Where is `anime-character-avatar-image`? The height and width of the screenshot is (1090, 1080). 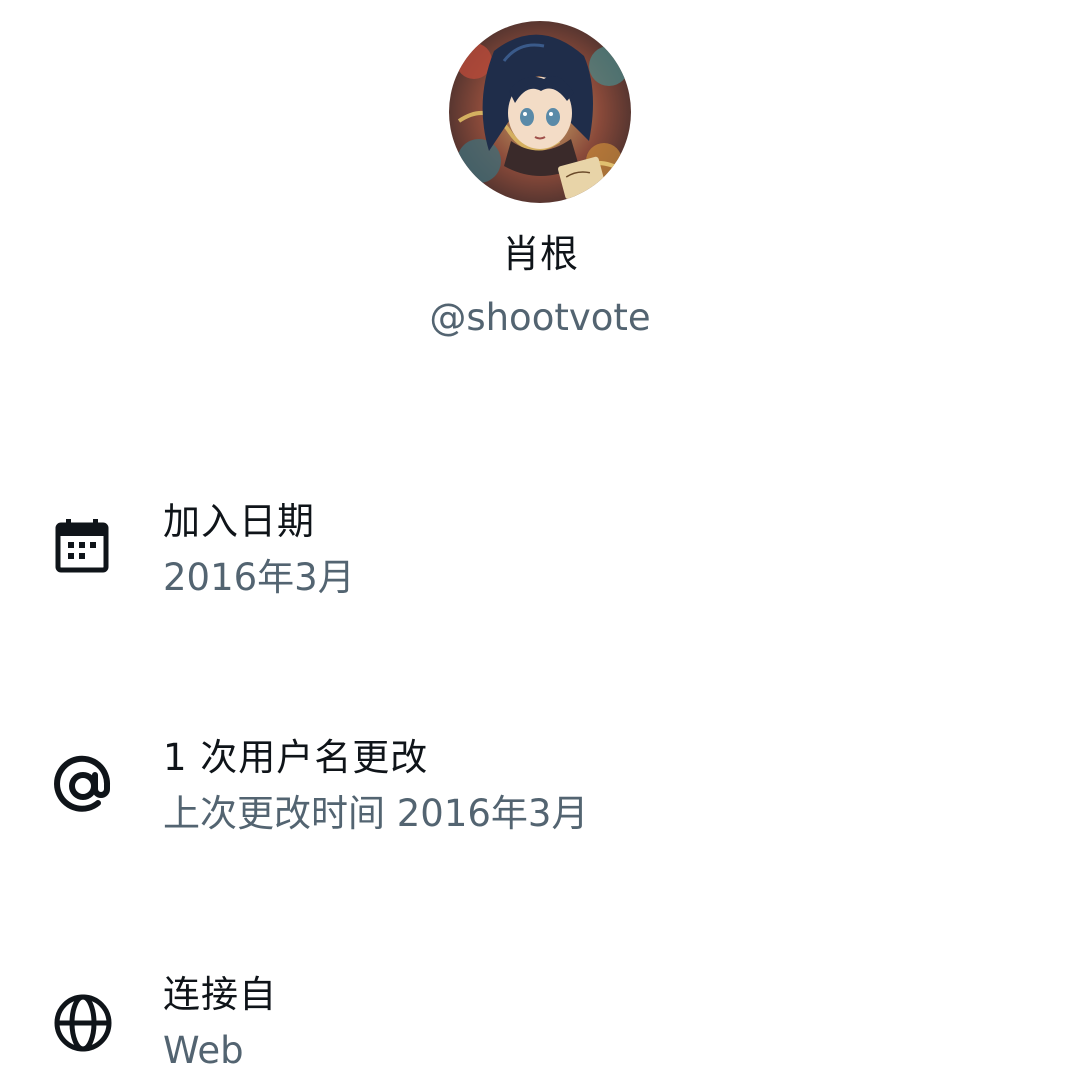 anime-character-avatar-image is located at coordinates (540, 112).